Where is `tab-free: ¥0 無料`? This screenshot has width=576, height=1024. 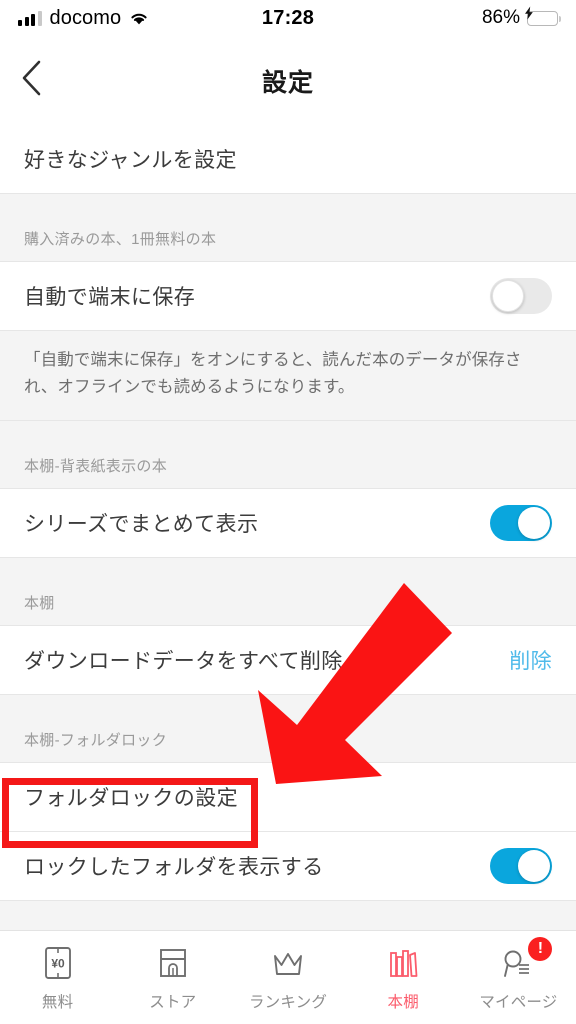 tab-free: ¥0 無料 is located at coordinates (57, 977).